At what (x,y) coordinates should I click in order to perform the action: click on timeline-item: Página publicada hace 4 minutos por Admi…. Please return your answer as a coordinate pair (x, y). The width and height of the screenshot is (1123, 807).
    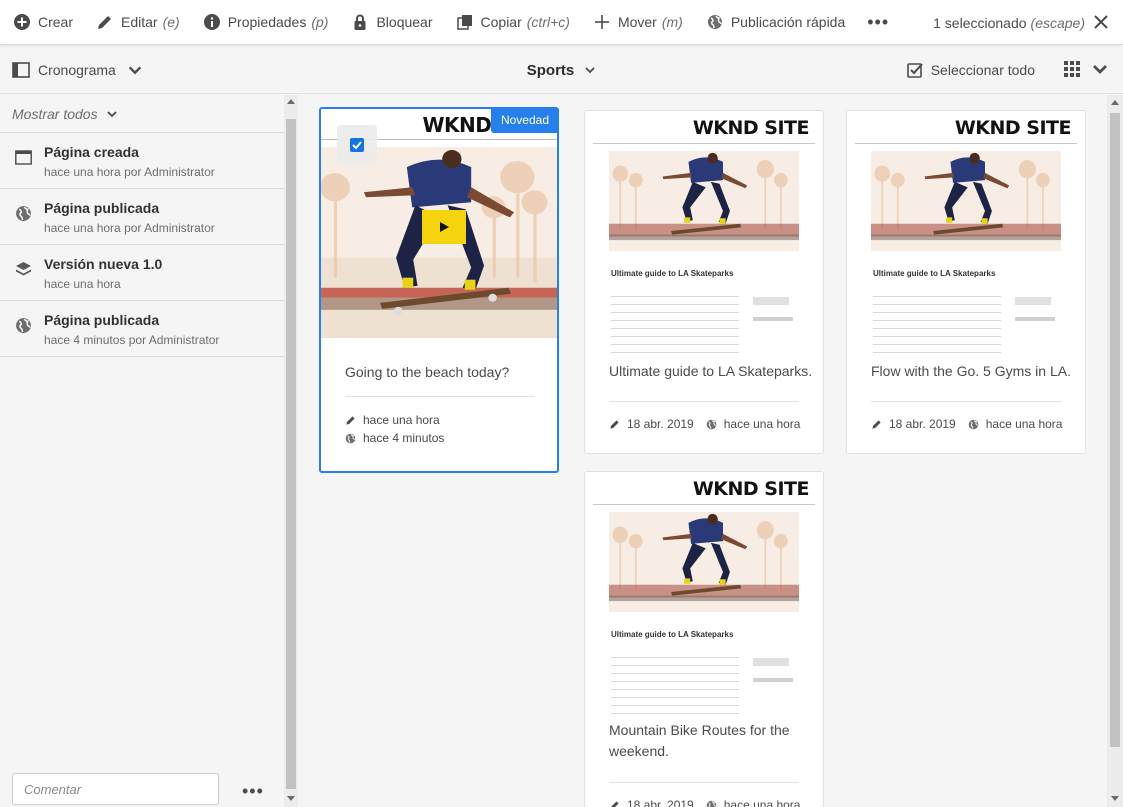
    Looking at the image, I should click on (142, 329).